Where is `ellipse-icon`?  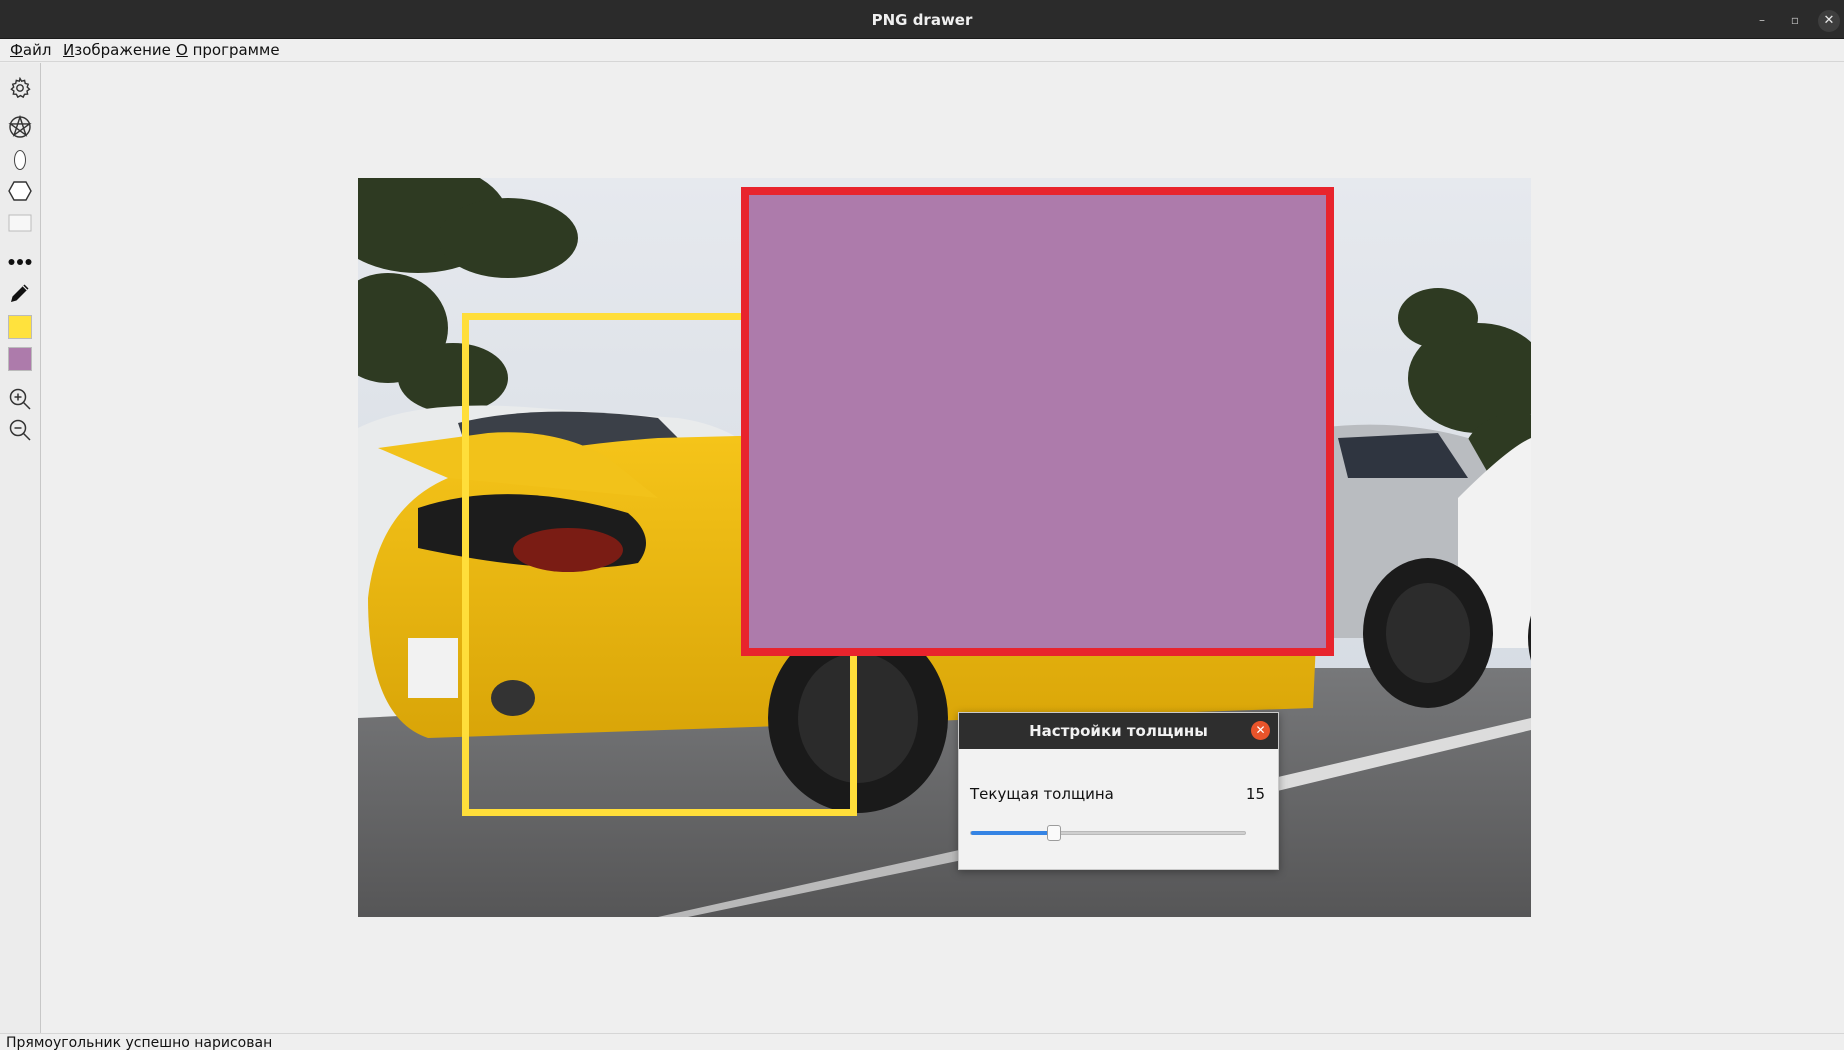
ellipse-icon is located at coordinates (20, 160).